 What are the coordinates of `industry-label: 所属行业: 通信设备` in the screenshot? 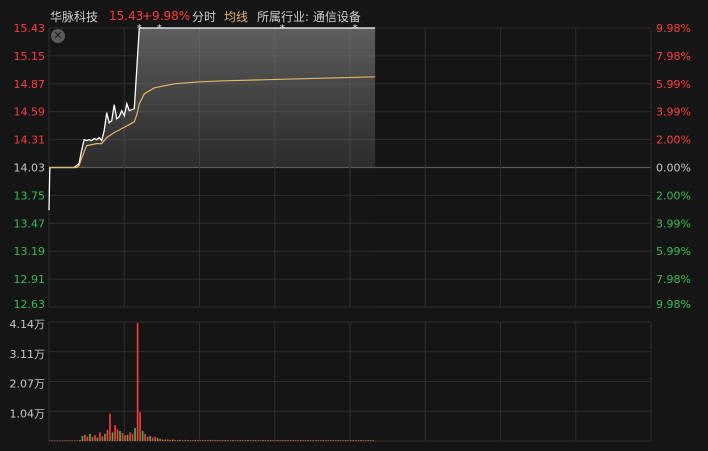 It's located at (309, 16).